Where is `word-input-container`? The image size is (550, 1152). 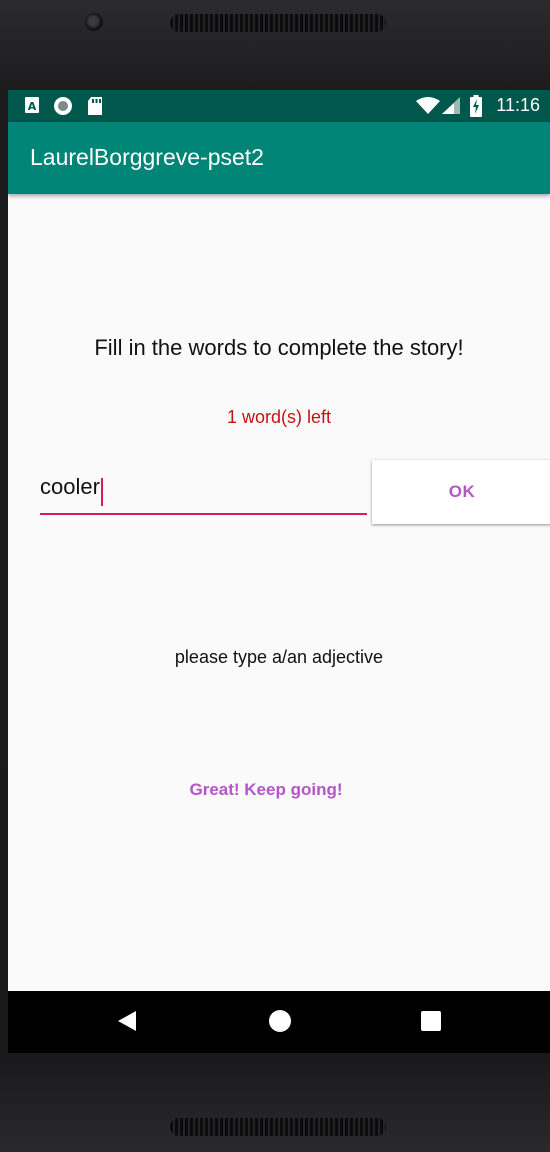
word-input-container is located at coordinates (203, 490).